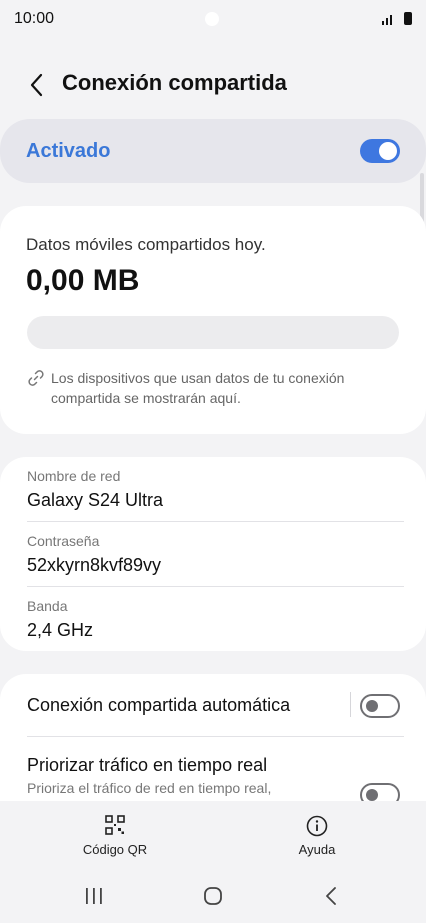 The width and height of the screenshot is (426, 923). Describe the element at coordinates (74, 476) in the screenshot. I see `network-name-label: Nombre de red` at that location.